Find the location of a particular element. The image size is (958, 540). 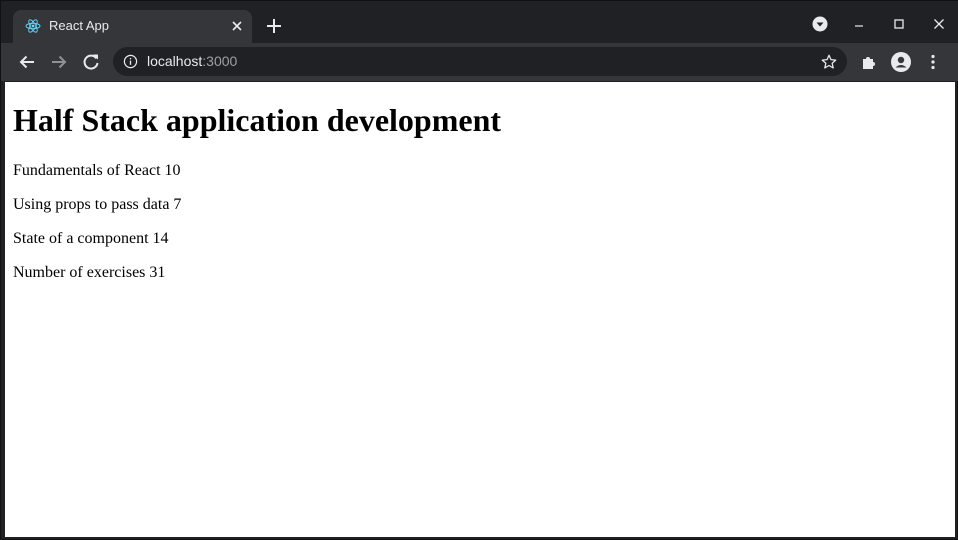

address-bar: localhost:3000 is located at coordinates (480, 61).